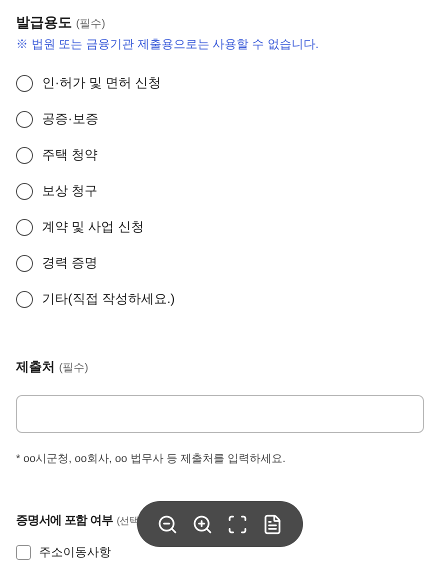 This screenshot has width=440, height=567. What do you see at coordinates (75, 552) in the screenshot?
I see `checkbox-label: 주소이동사항` at bounding box center [75, 552].